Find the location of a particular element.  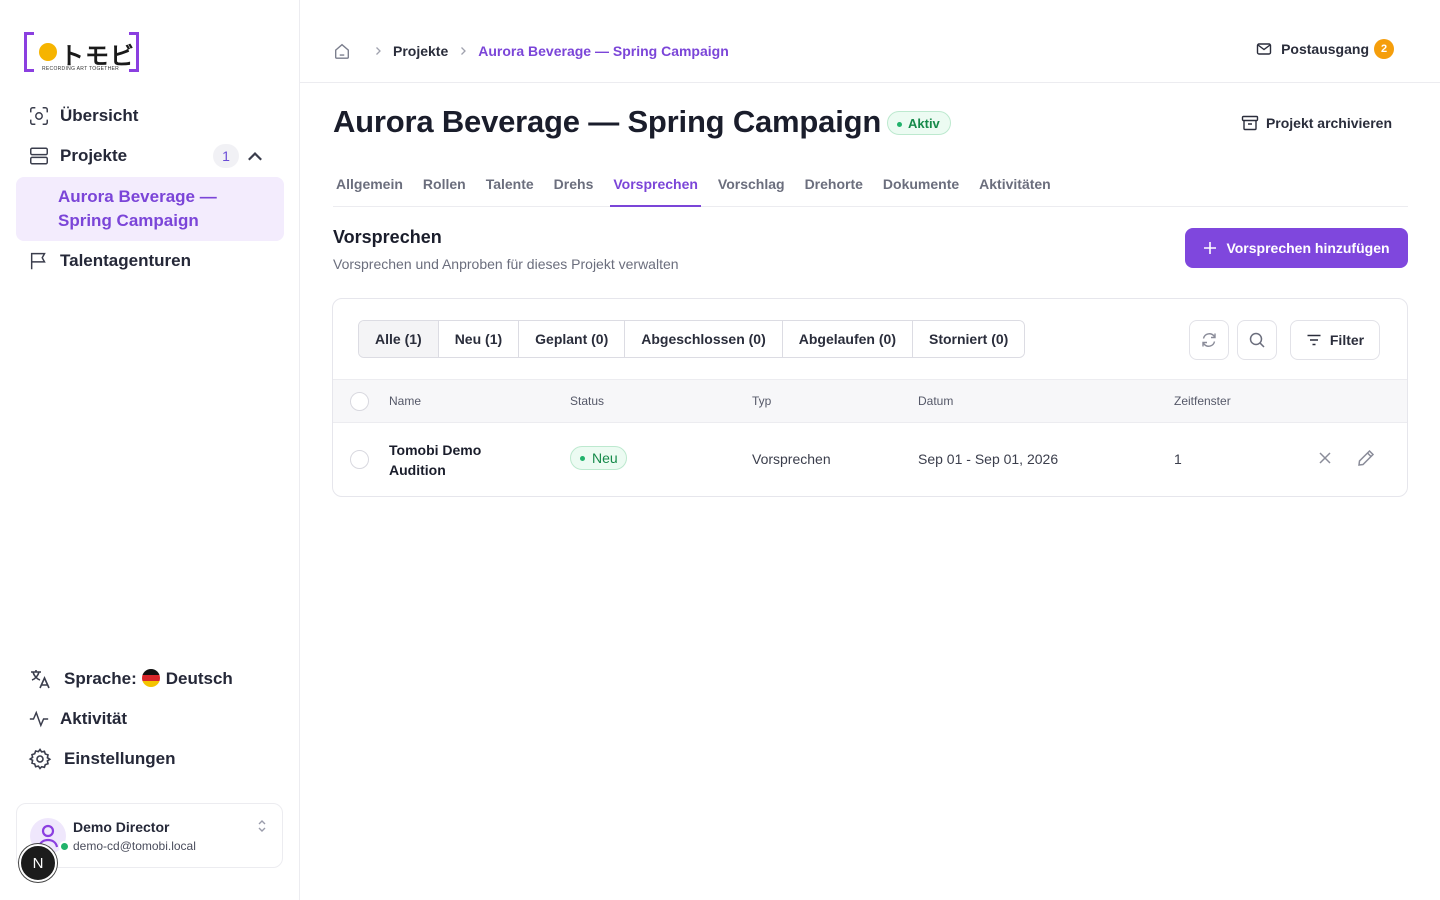

flag-icon is located at coordinates (38, 261).